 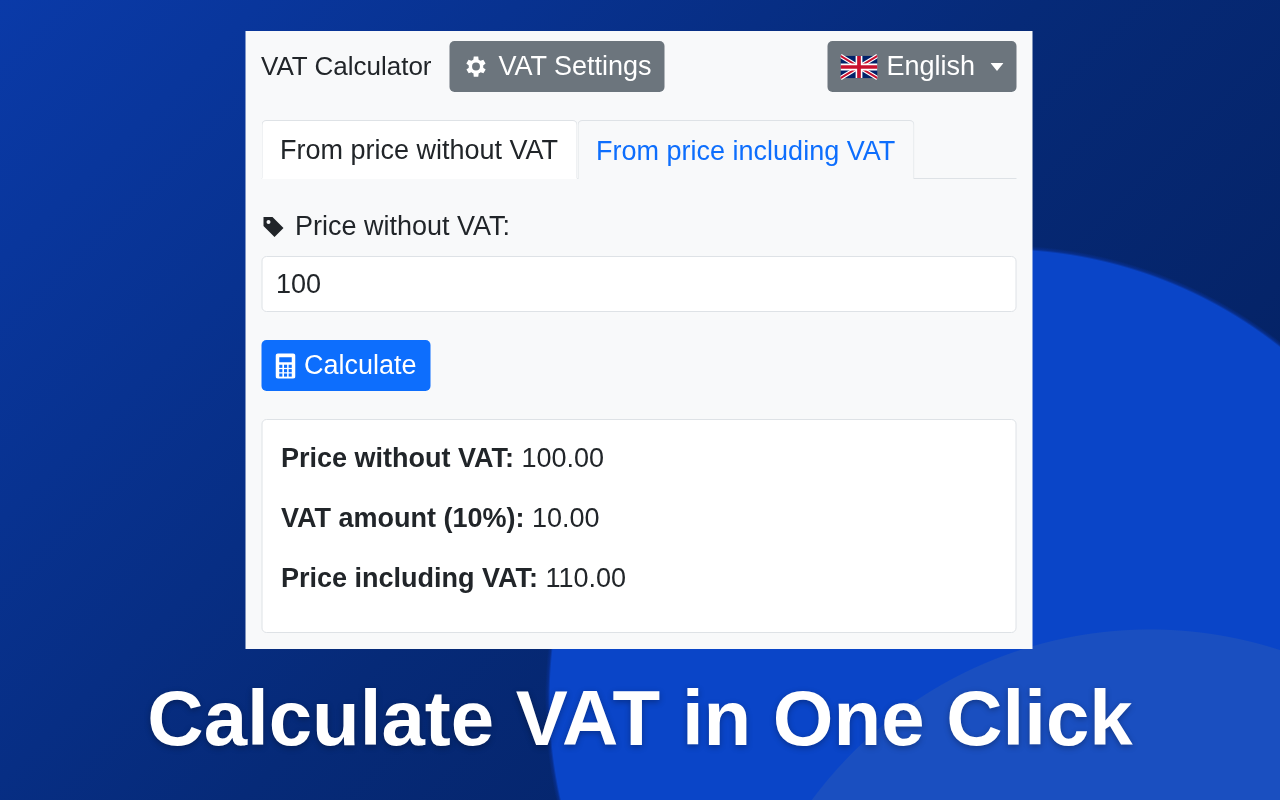 I want to click on price-input: 100, so click(x=638, y=284).